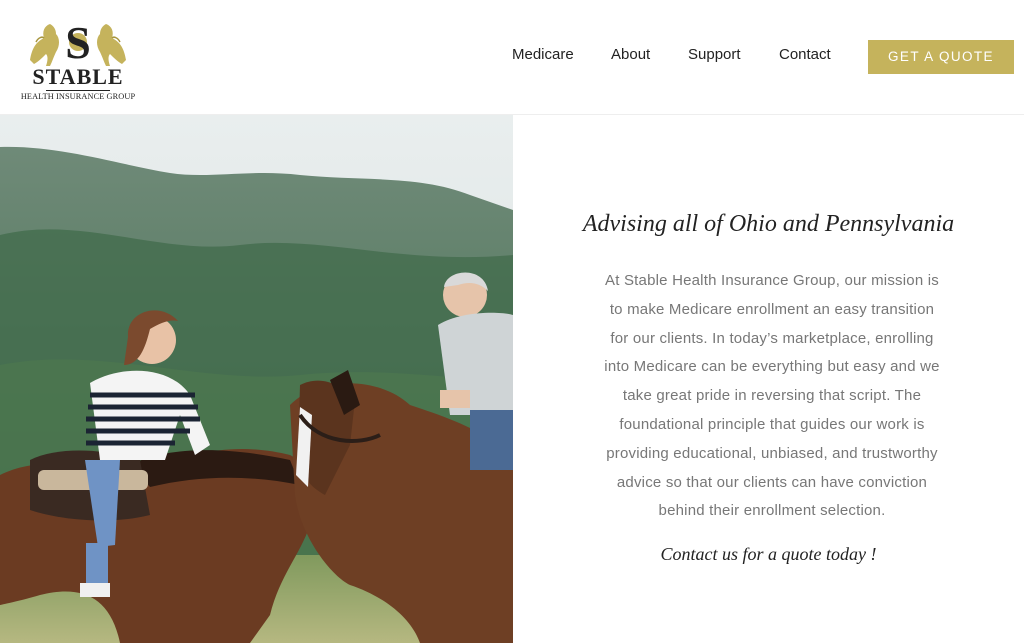 Image resolution: width=1024 pixels, height=643 pixels. Describe the element at coordinates (805, 54) in the screenshot. I see `nav-contact: Contact` at that location.